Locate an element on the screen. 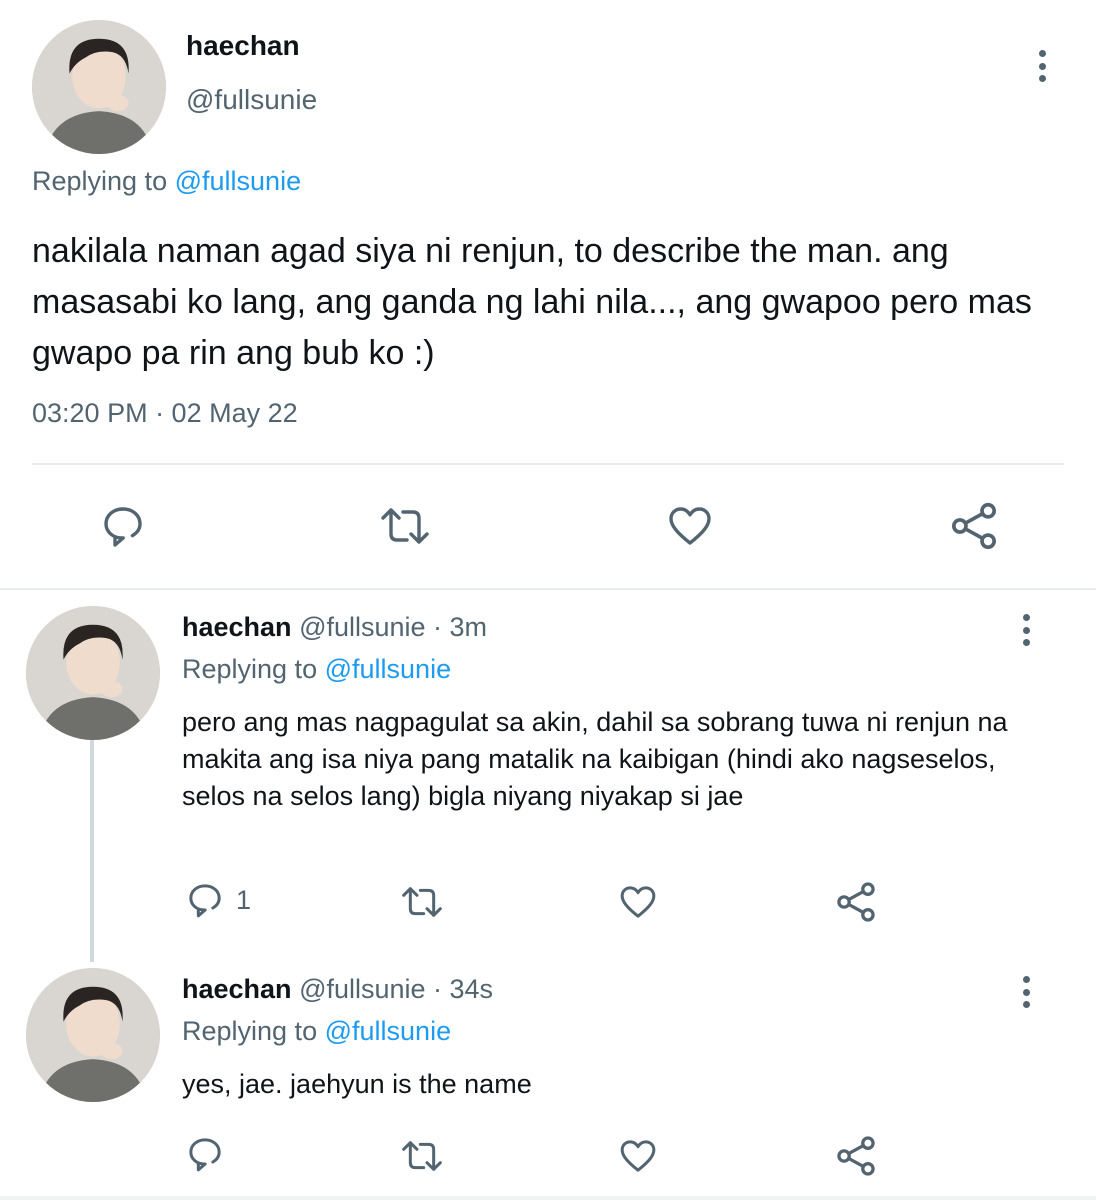 The image size is (1096, 1200). author-meta: @fullsunie · 3m is located at coordinates (393, 627).